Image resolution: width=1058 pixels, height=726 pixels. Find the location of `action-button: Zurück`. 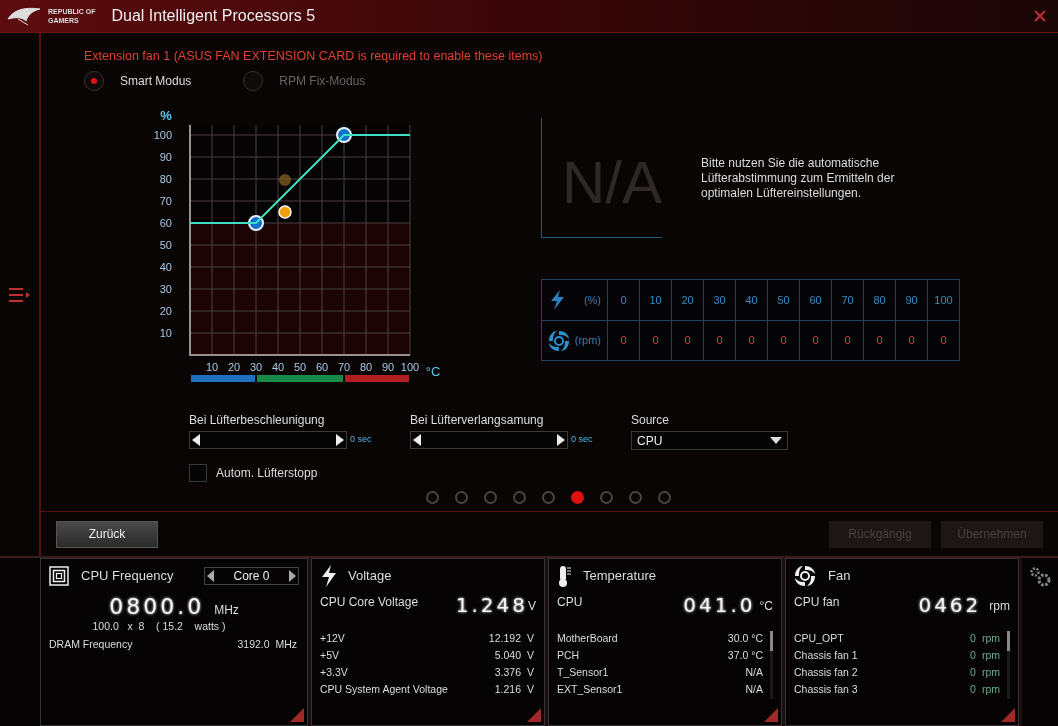

action-button: Zurück is located at coordinates (107, 534).